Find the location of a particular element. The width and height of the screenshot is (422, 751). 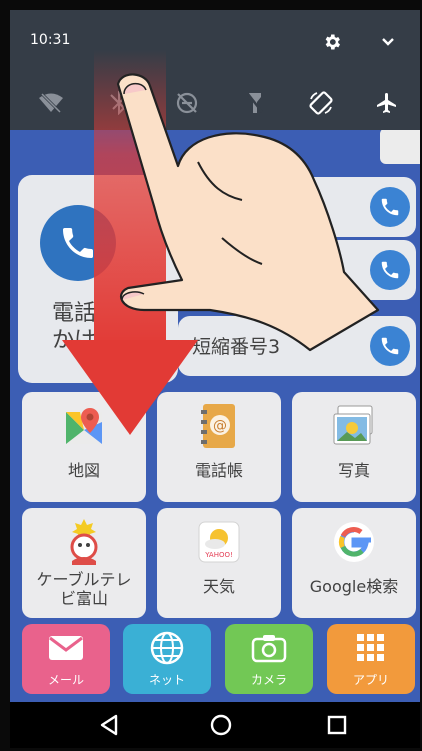

address-book-icon: @ is located at coordinates (219, 426).